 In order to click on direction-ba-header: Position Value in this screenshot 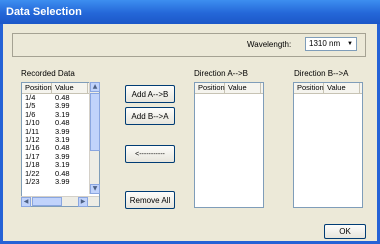, I will do `click(328, 88)`.